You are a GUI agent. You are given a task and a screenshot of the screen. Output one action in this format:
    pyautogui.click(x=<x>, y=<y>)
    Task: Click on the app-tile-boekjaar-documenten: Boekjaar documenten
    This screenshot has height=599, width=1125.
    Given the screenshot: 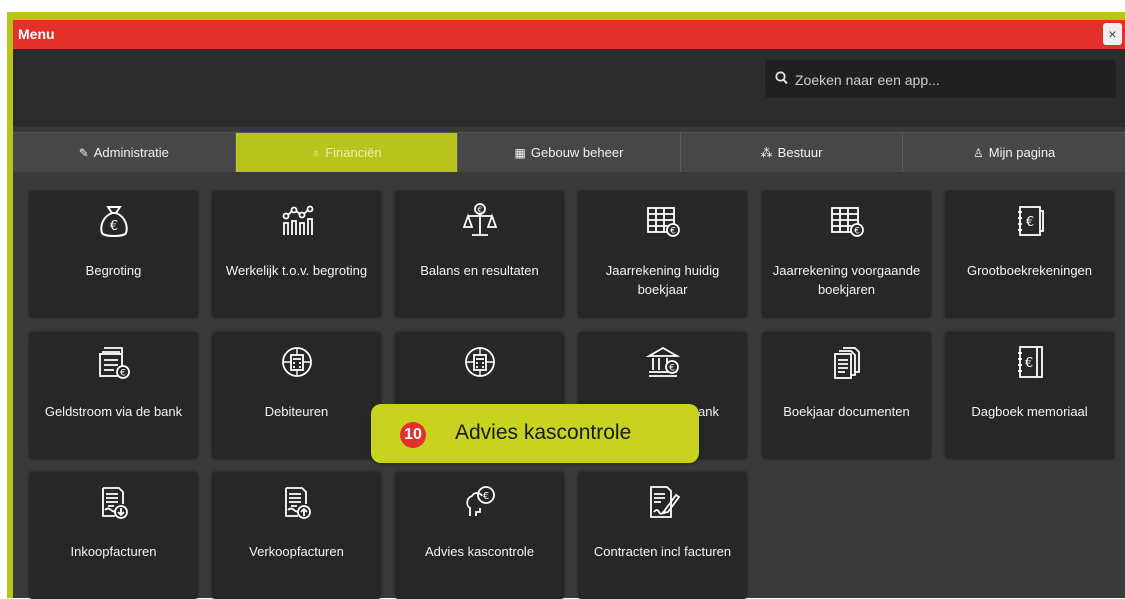 What is the action you would take?
    pyautogui.click(x=846, y=395)
    